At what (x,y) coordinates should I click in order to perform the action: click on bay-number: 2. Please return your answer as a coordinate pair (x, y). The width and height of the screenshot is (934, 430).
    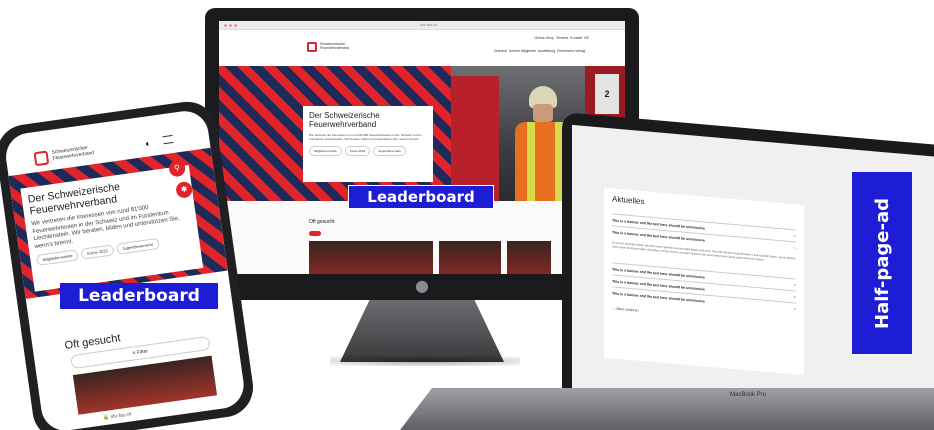
    Looking at the image, I should click on (607, 94).